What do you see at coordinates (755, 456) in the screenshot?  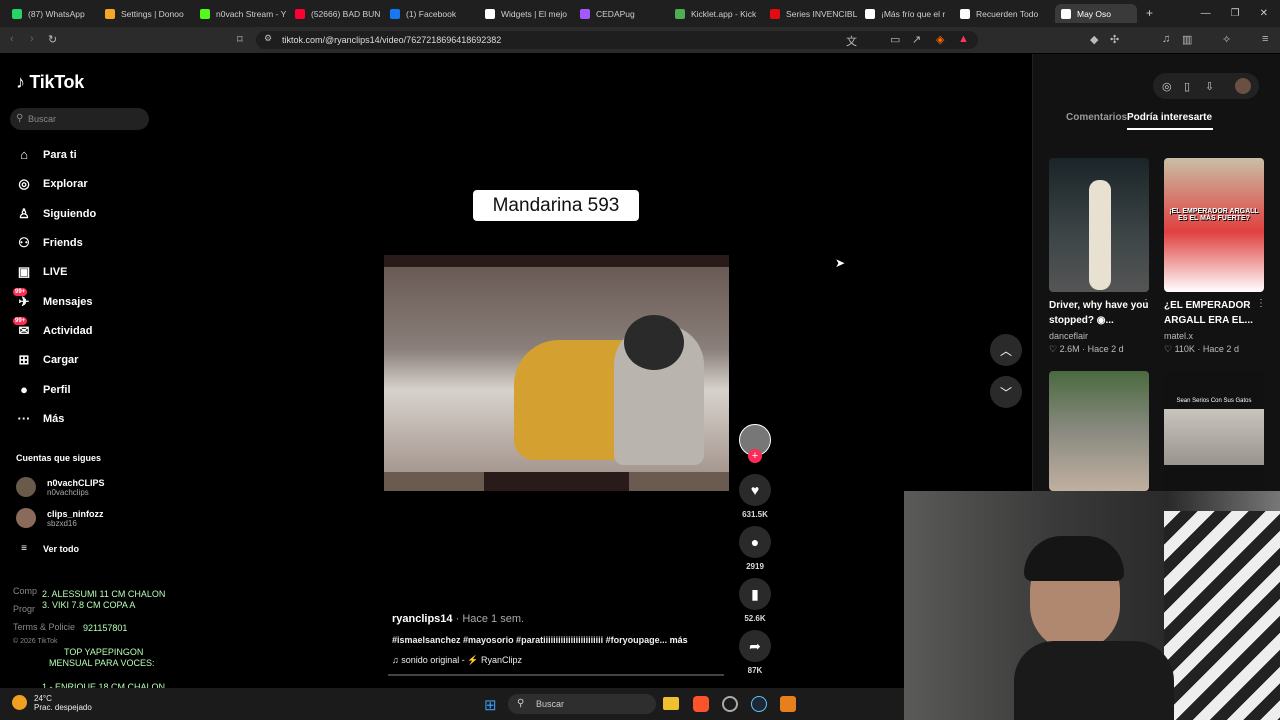 I see `follow-plus-icon: +` at bounding box center [755, 456].